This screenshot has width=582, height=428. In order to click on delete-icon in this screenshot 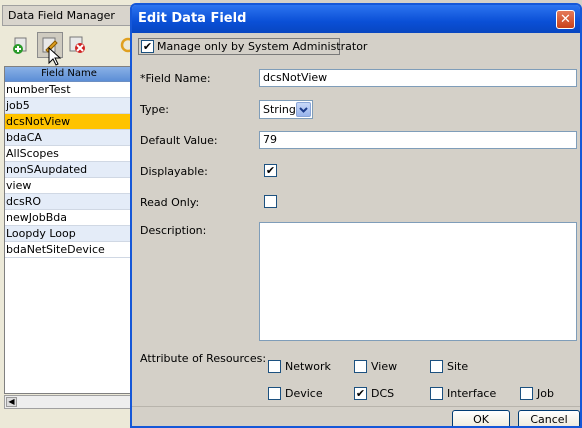, I will do `click(77, 44)`.